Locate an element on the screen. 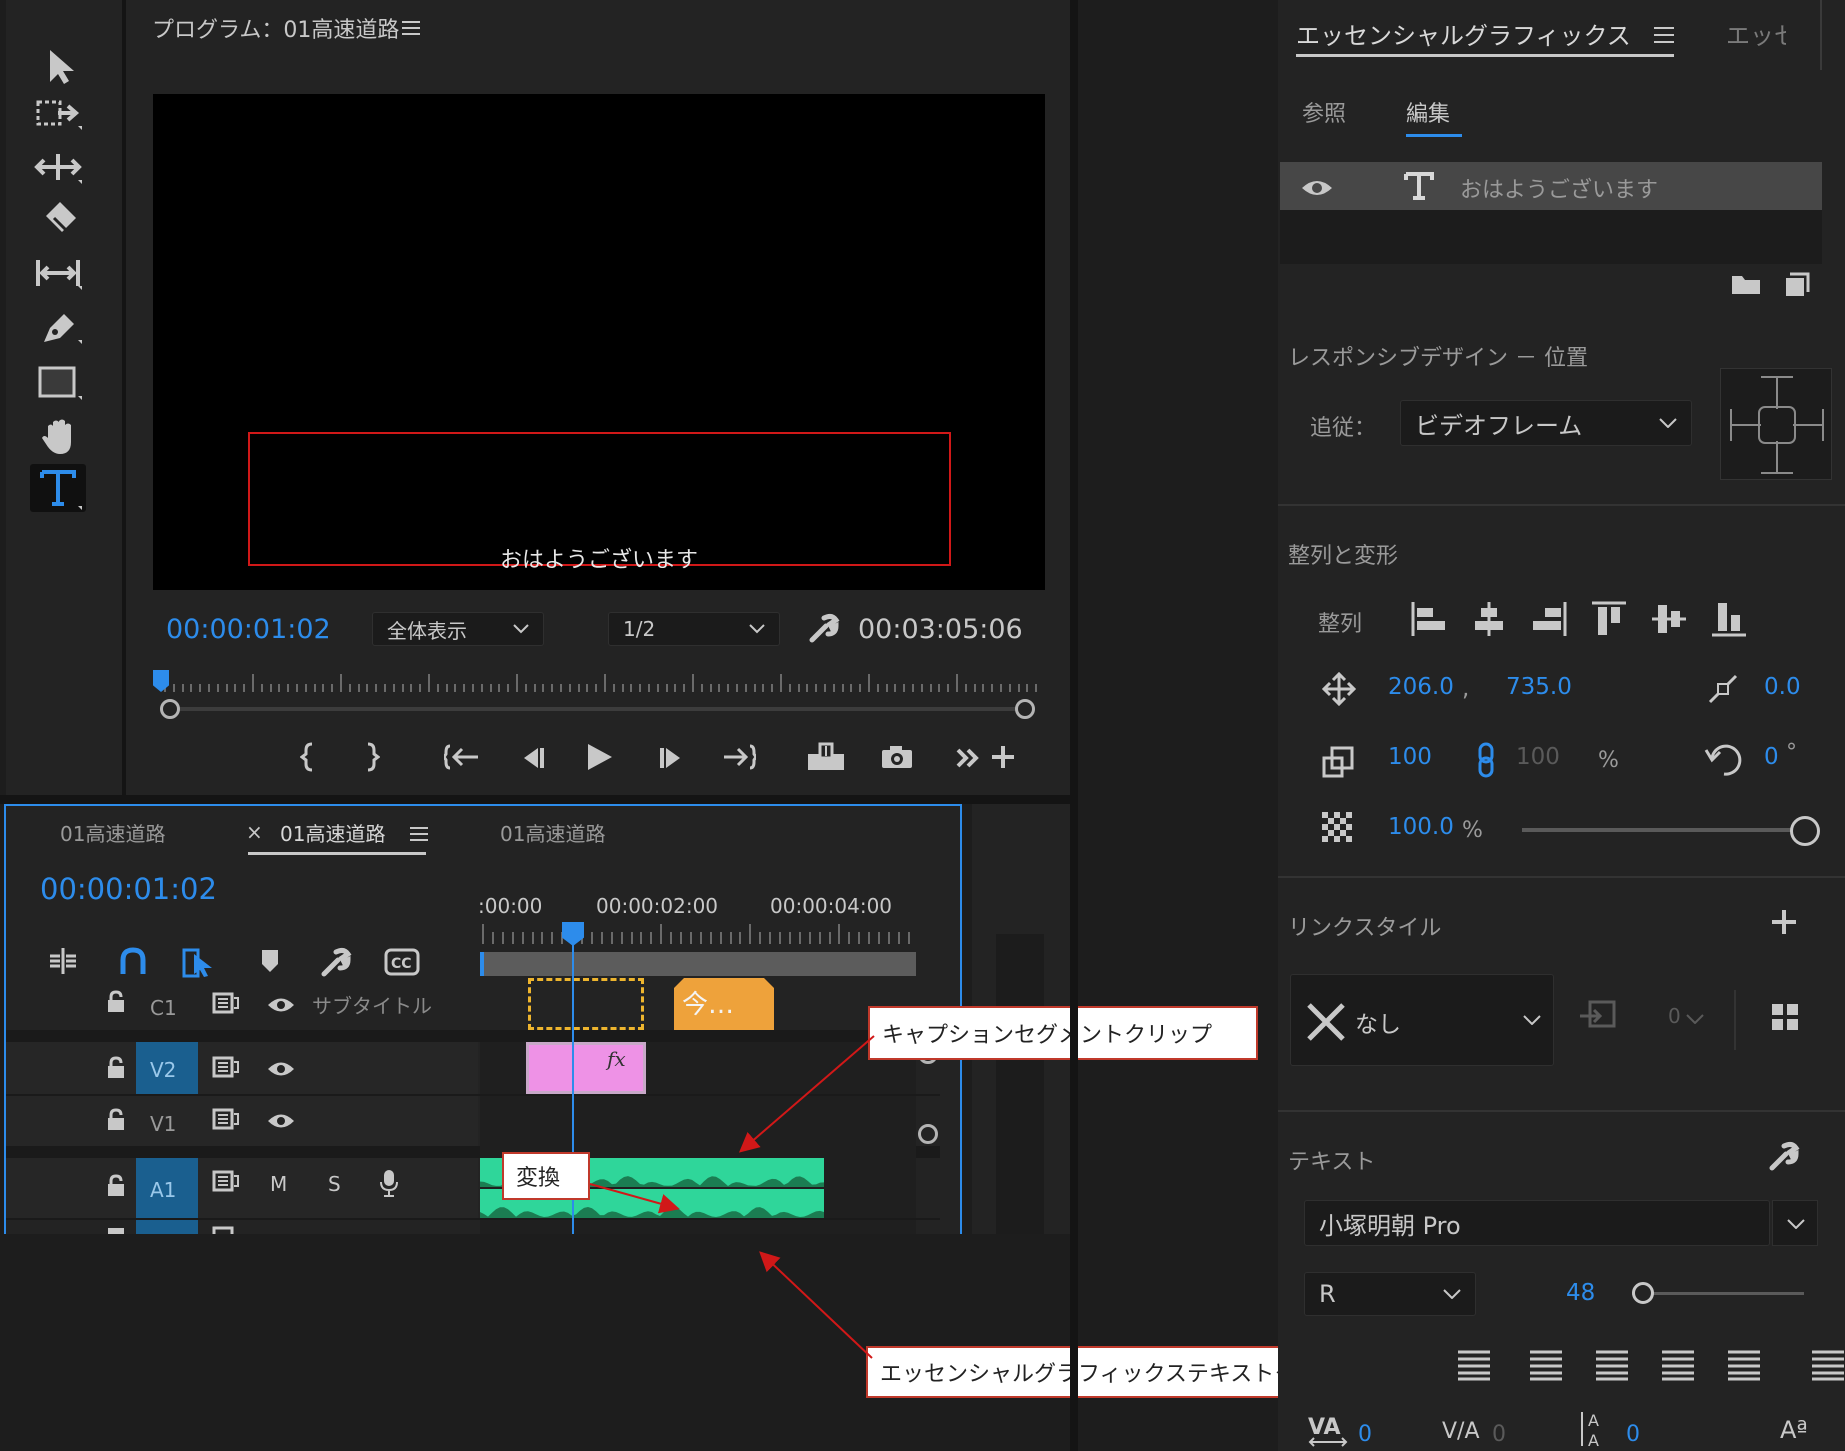 The image size is (1845, 1451). justify-center-icon is located at coordinates (1612, 1364).